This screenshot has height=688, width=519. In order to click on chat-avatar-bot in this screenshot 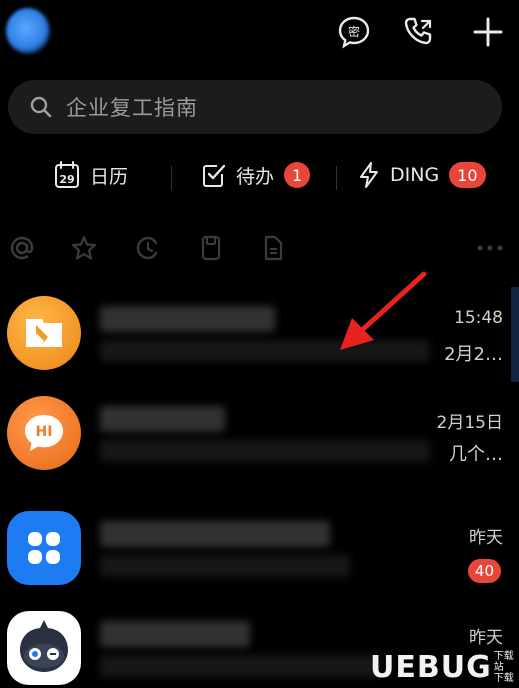, I will do `click(44, 648)`.